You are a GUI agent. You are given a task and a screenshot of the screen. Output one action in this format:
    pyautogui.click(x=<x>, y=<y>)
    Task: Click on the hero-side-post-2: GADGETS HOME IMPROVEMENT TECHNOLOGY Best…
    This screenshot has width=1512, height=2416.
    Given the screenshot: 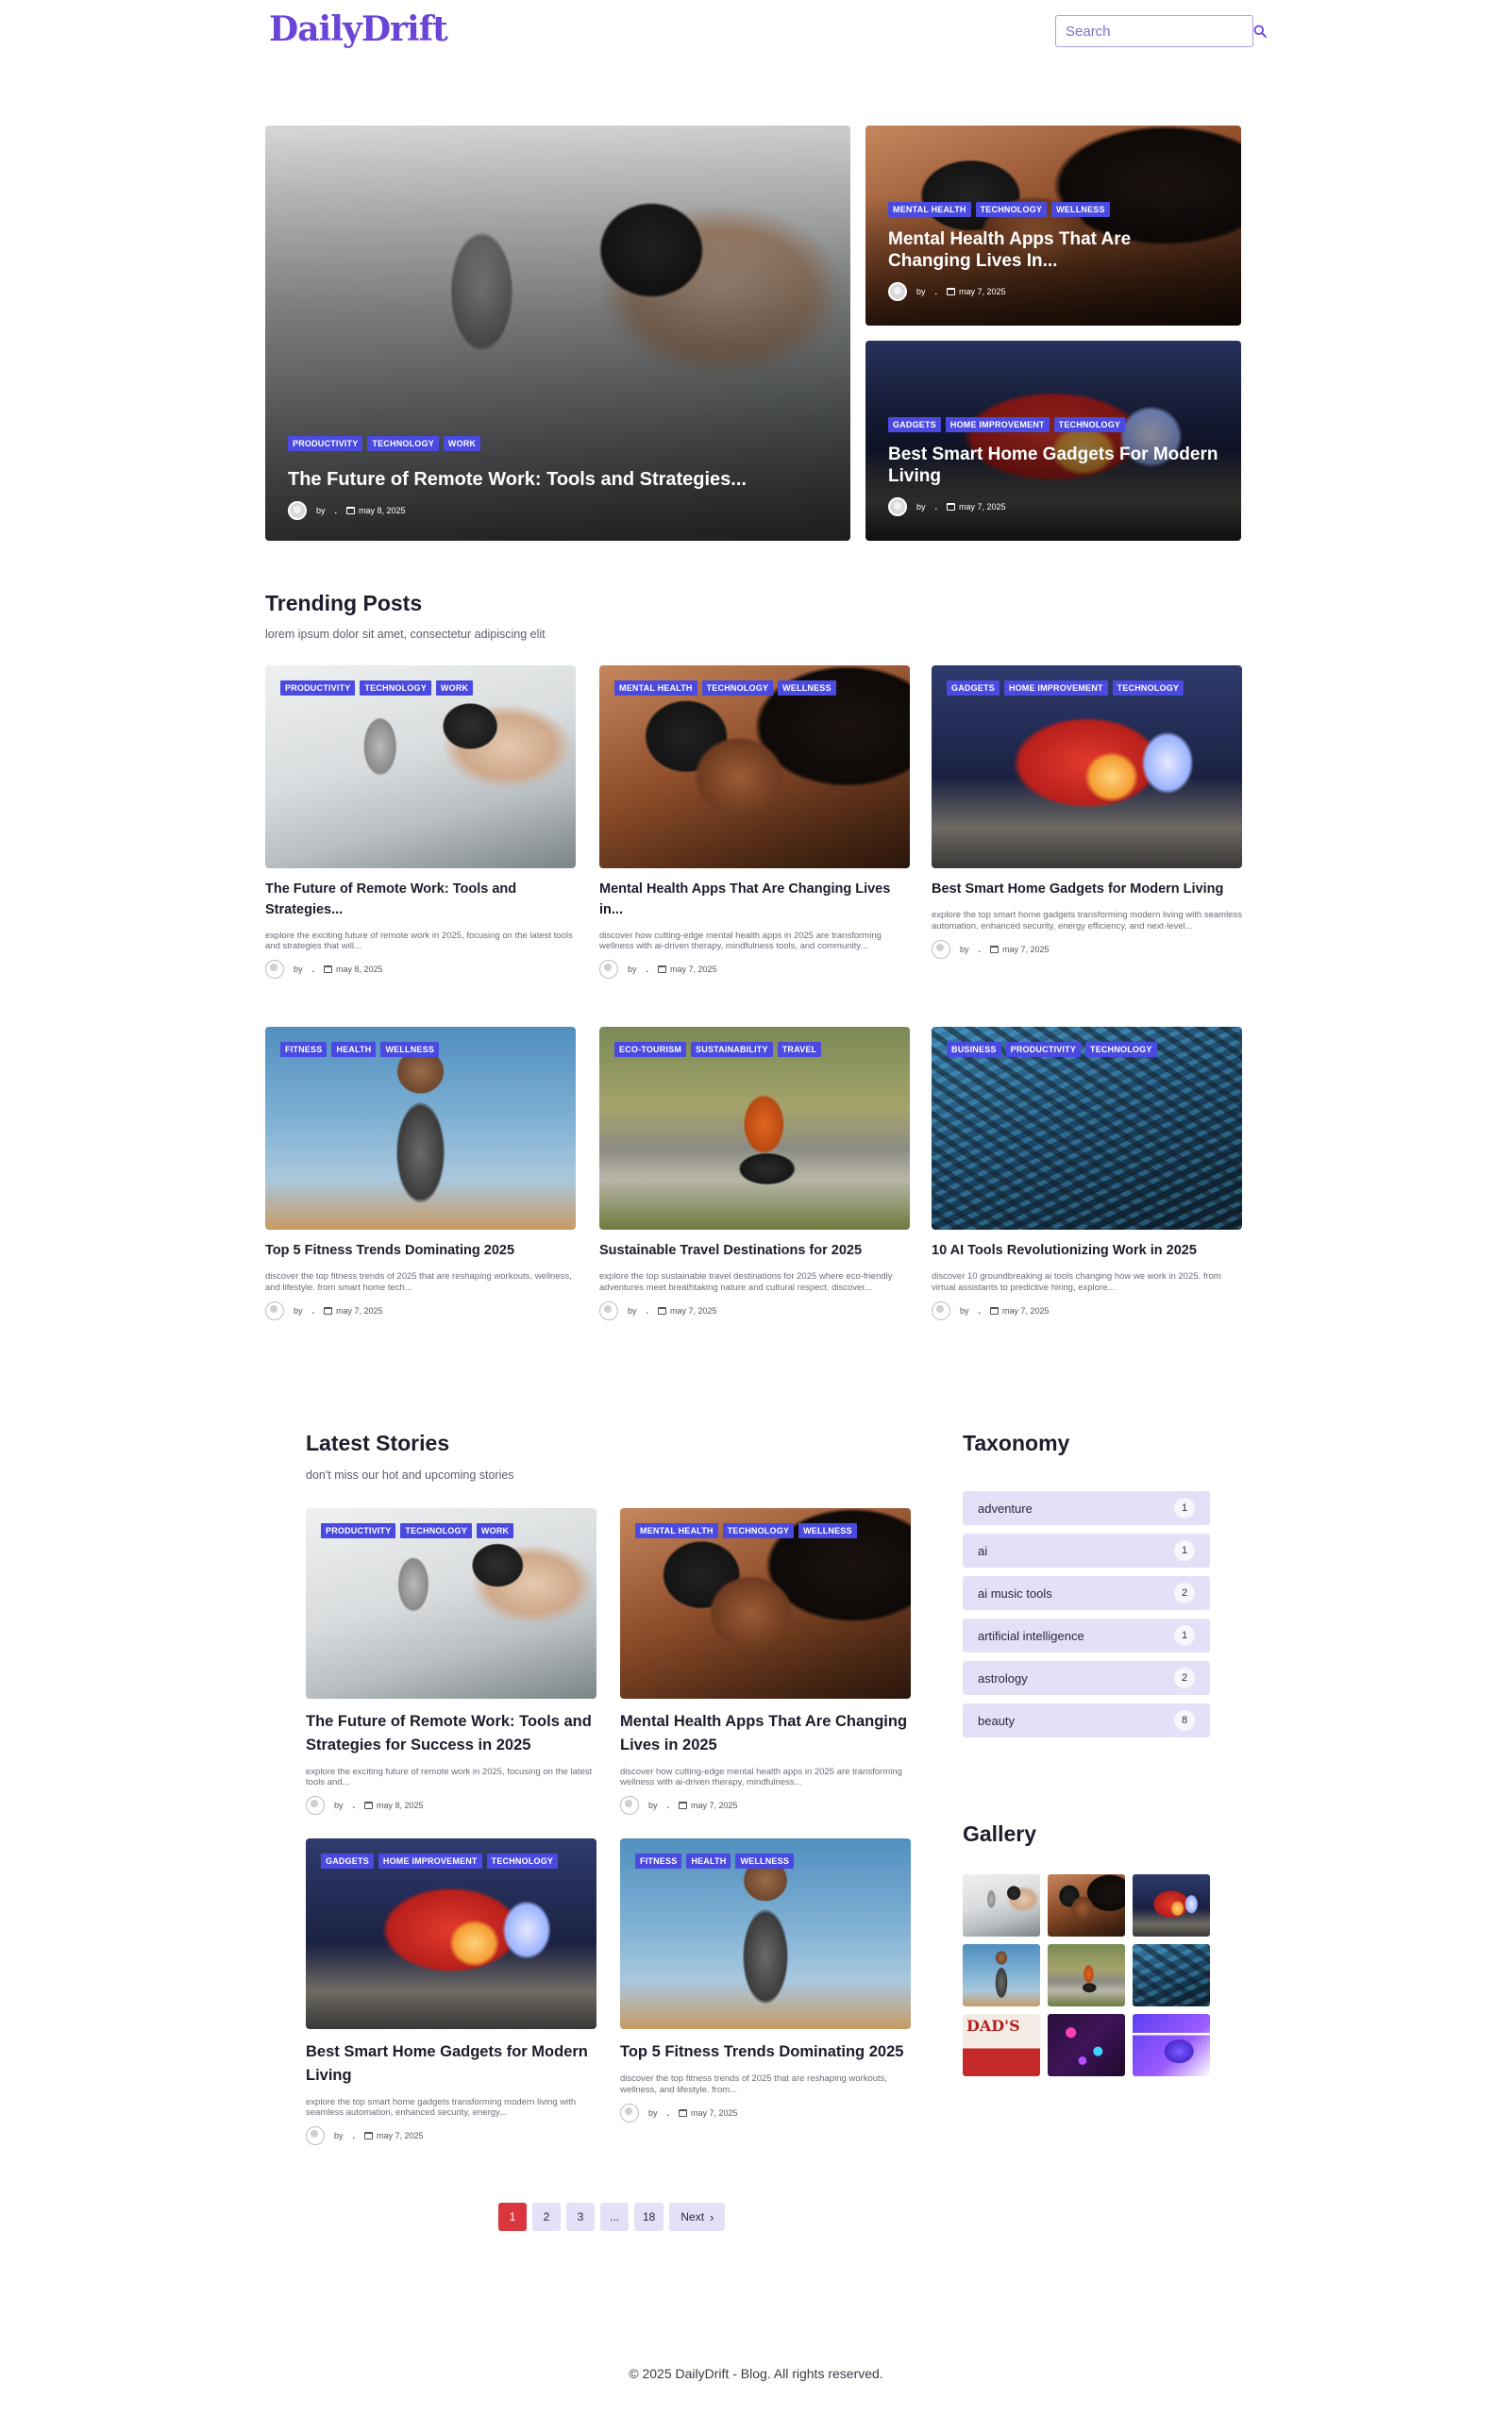 What is the action you would take?
    pyautogui.click(x=1053, y=441)
    